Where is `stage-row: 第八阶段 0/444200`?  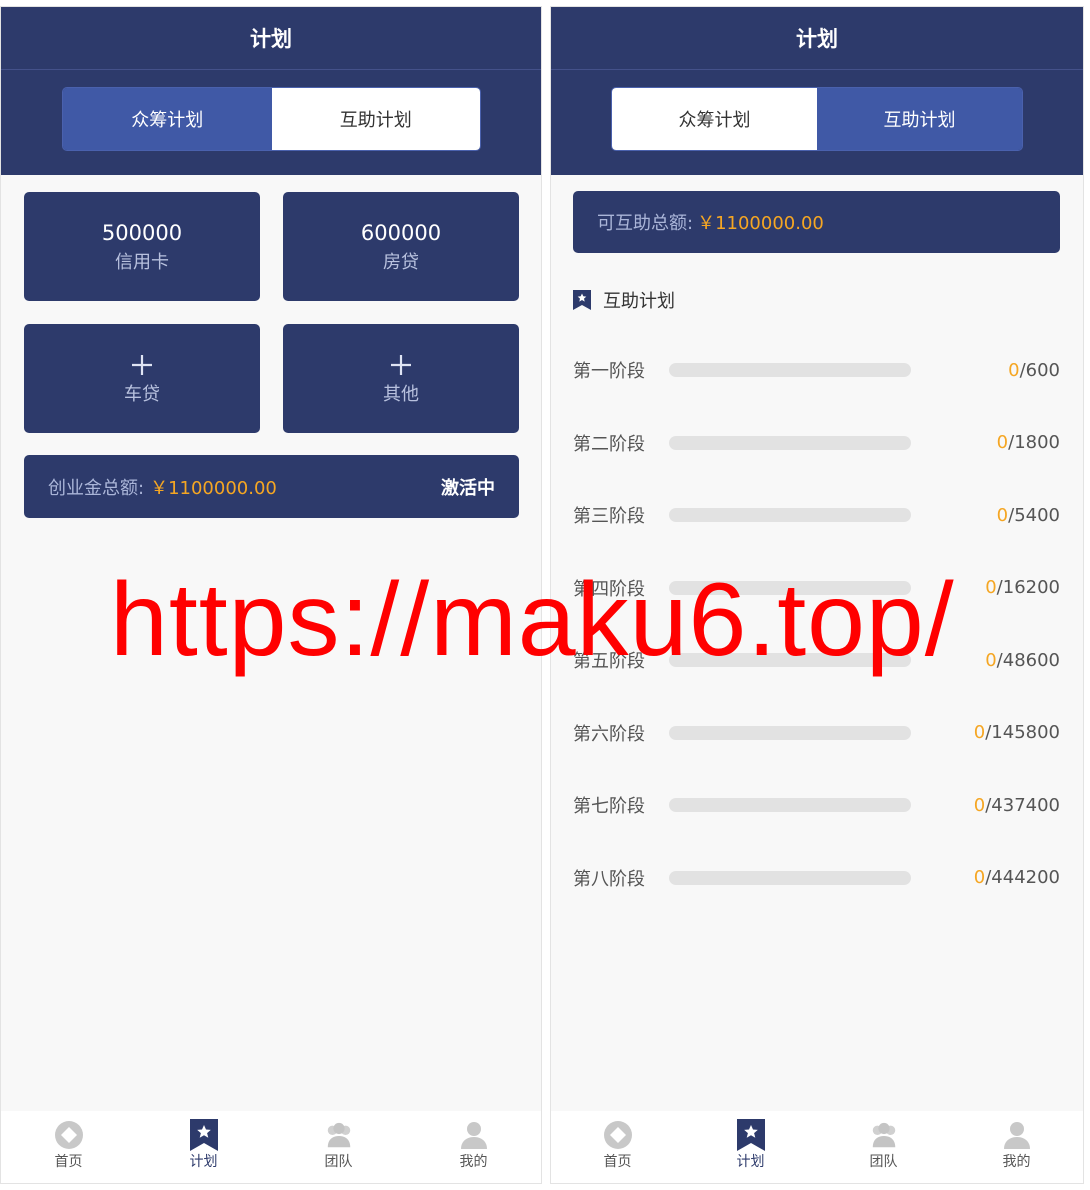
stage-row: 第八阶段 0/444200 is located at coordinates (816, 878).